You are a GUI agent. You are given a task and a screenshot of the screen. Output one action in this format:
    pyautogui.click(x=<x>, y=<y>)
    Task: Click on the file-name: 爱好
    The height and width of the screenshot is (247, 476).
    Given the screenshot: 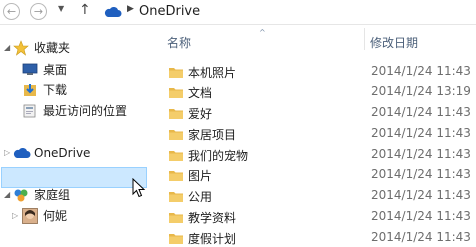 What is the action you would take?
    pyautogui.click(x=200, y=114)
    